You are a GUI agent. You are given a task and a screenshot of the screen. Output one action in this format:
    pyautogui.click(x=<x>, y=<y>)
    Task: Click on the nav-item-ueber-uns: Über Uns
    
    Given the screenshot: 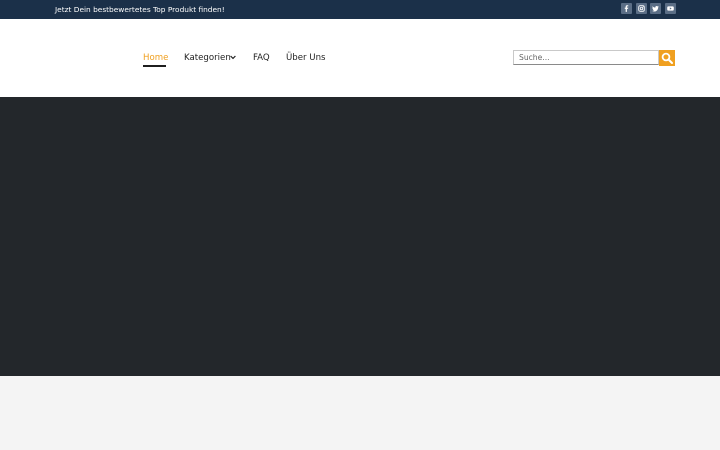 What is the action you would take?
    pyautogui.click(x=306, y=58)
    